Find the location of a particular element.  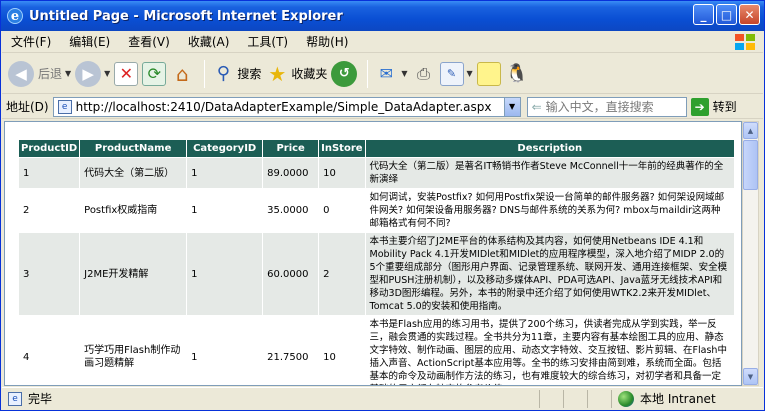

resize-grip-icon is located at coordinates (756, 399).